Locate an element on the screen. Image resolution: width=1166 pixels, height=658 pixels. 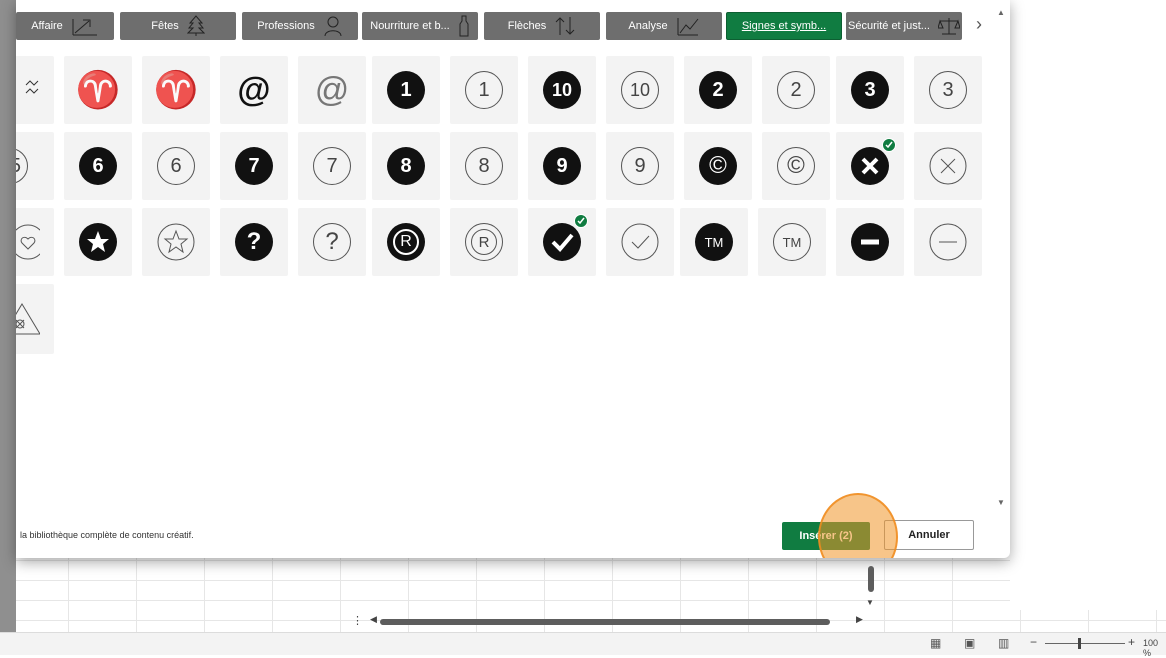
minus-outline-icon is located at coordinates (948, 242).